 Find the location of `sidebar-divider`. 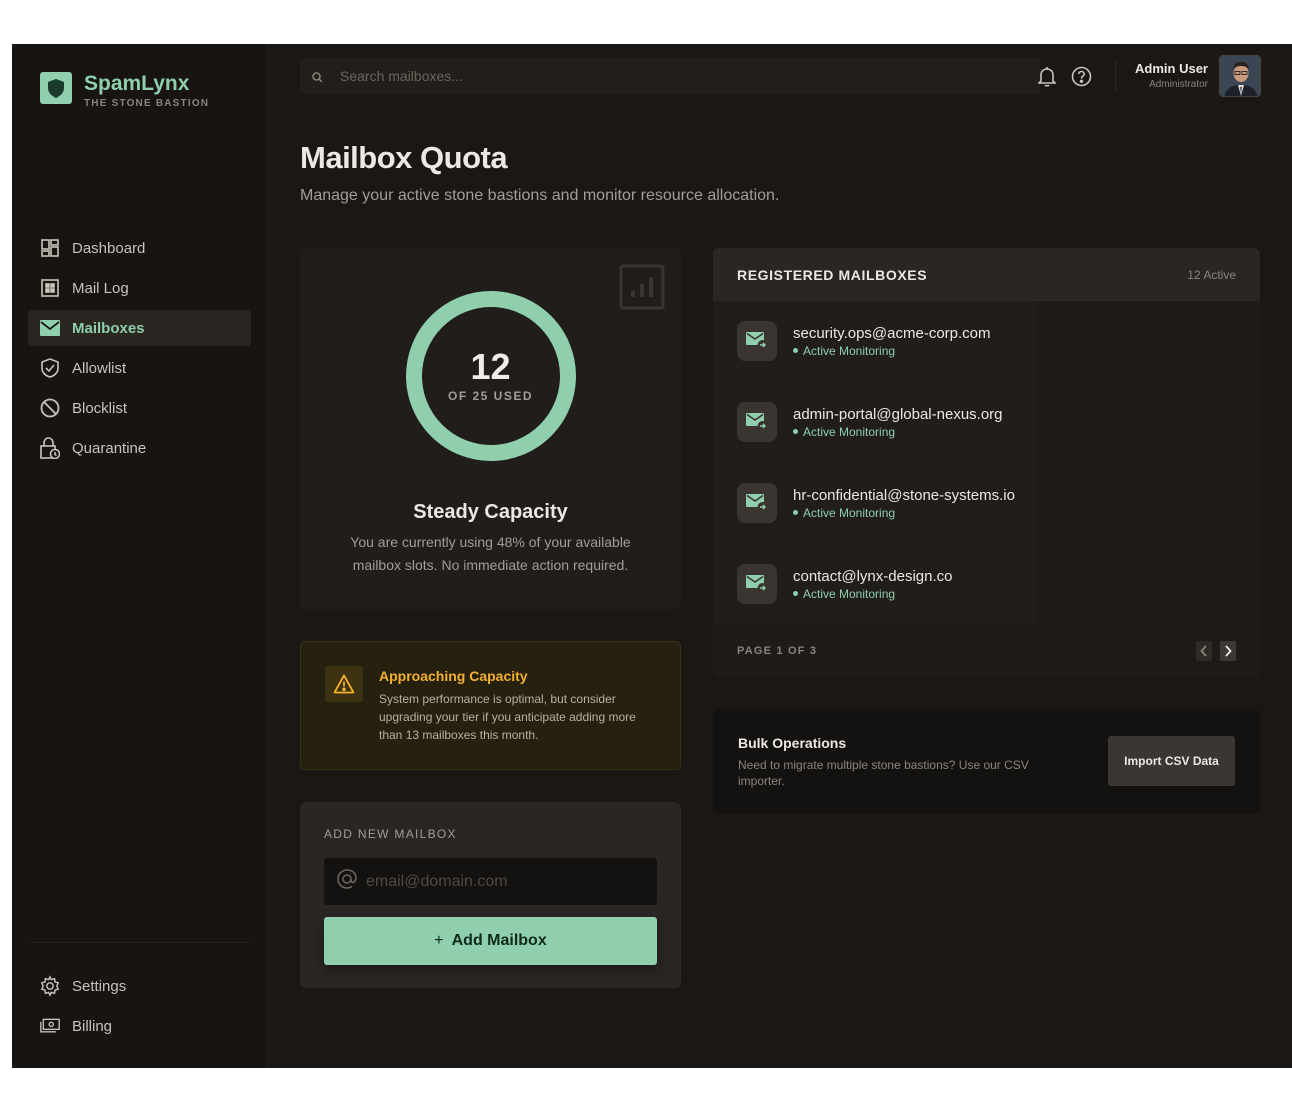

sidebar-divider is located at coordinates (139, 942).